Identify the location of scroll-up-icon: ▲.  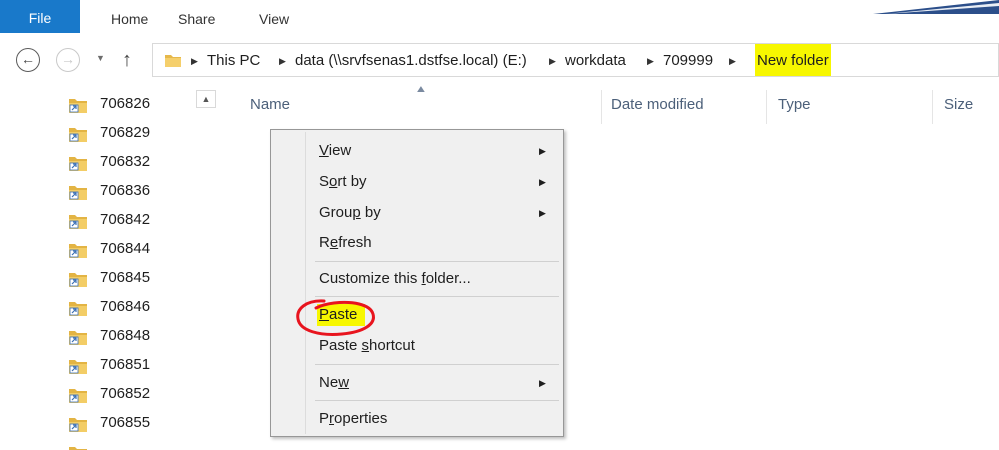
(206, 99).